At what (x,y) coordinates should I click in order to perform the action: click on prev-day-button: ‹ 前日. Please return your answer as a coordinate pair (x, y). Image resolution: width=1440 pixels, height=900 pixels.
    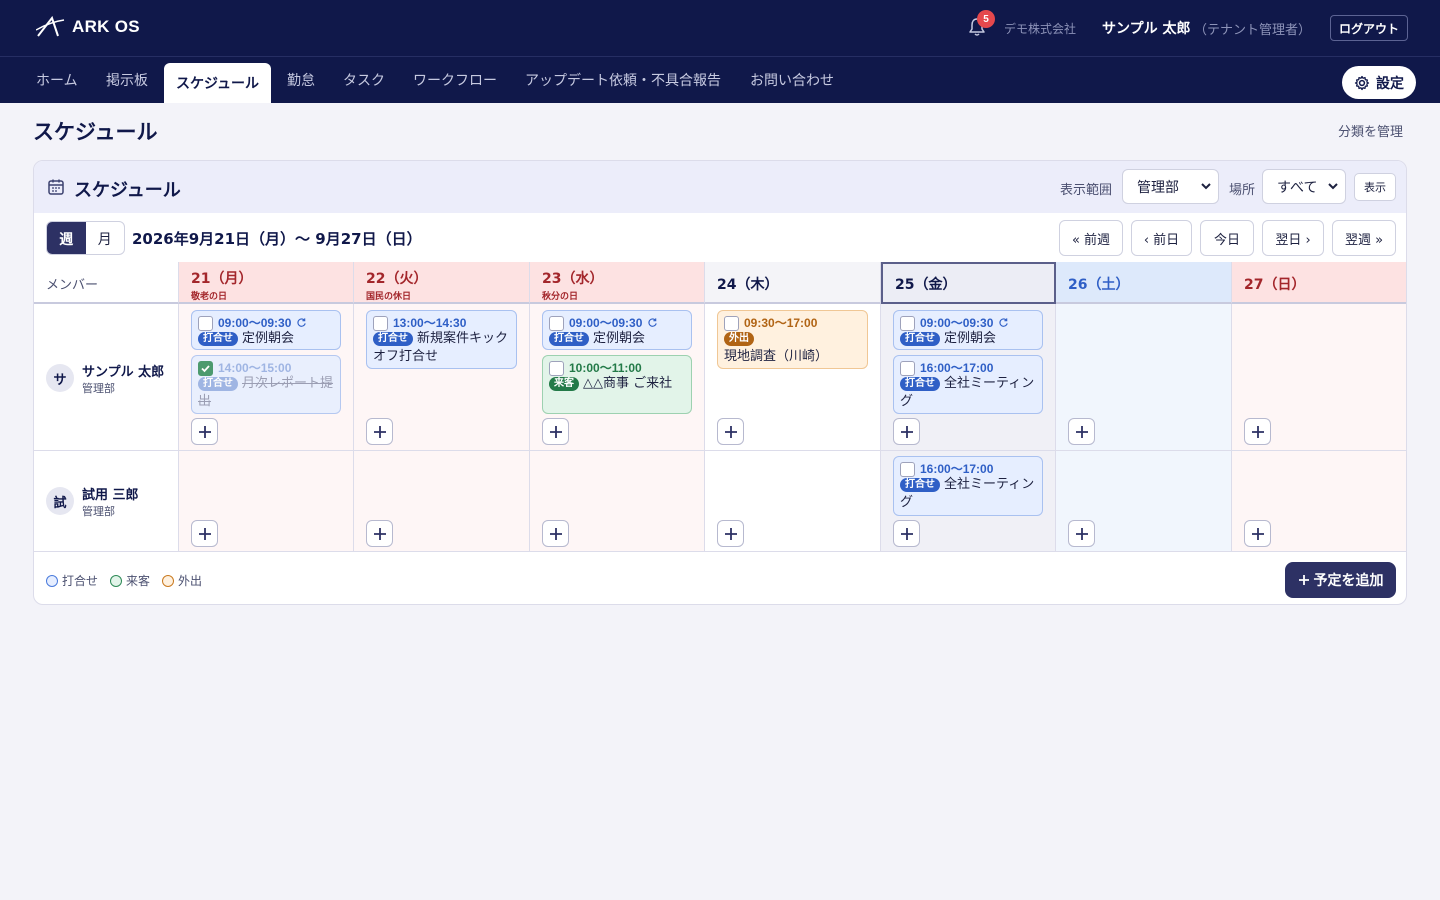
    Looking at the image, I should click on (1161, 238).